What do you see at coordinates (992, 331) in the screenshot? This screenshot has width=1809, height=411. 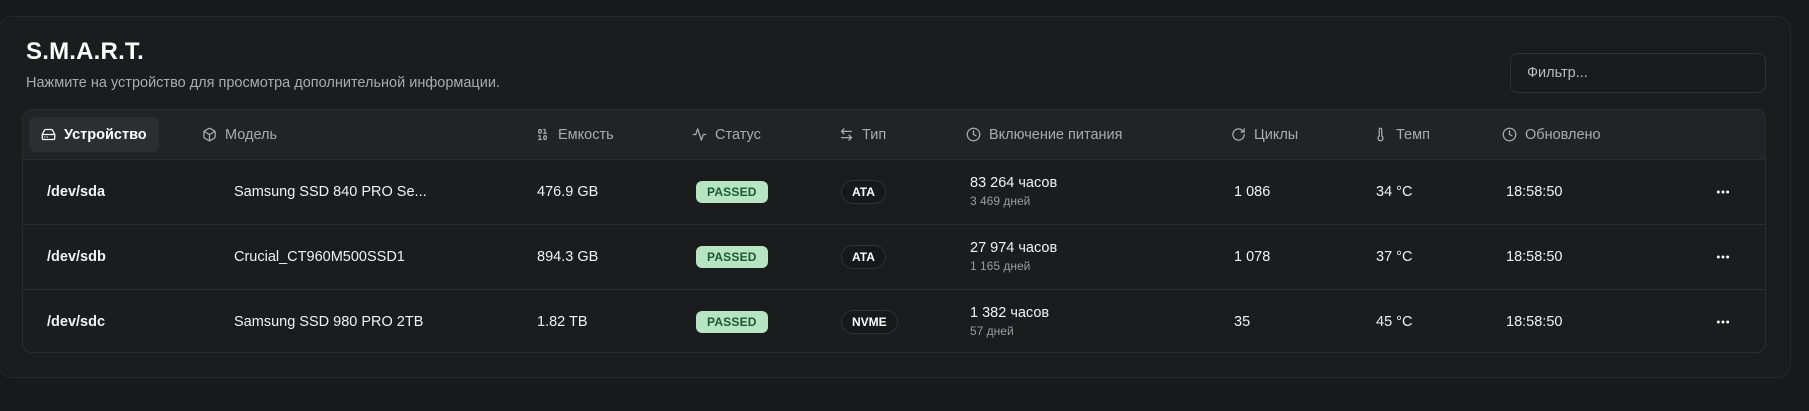 I see `power-on-days: 57 дней` at bounding box center [992, 331].